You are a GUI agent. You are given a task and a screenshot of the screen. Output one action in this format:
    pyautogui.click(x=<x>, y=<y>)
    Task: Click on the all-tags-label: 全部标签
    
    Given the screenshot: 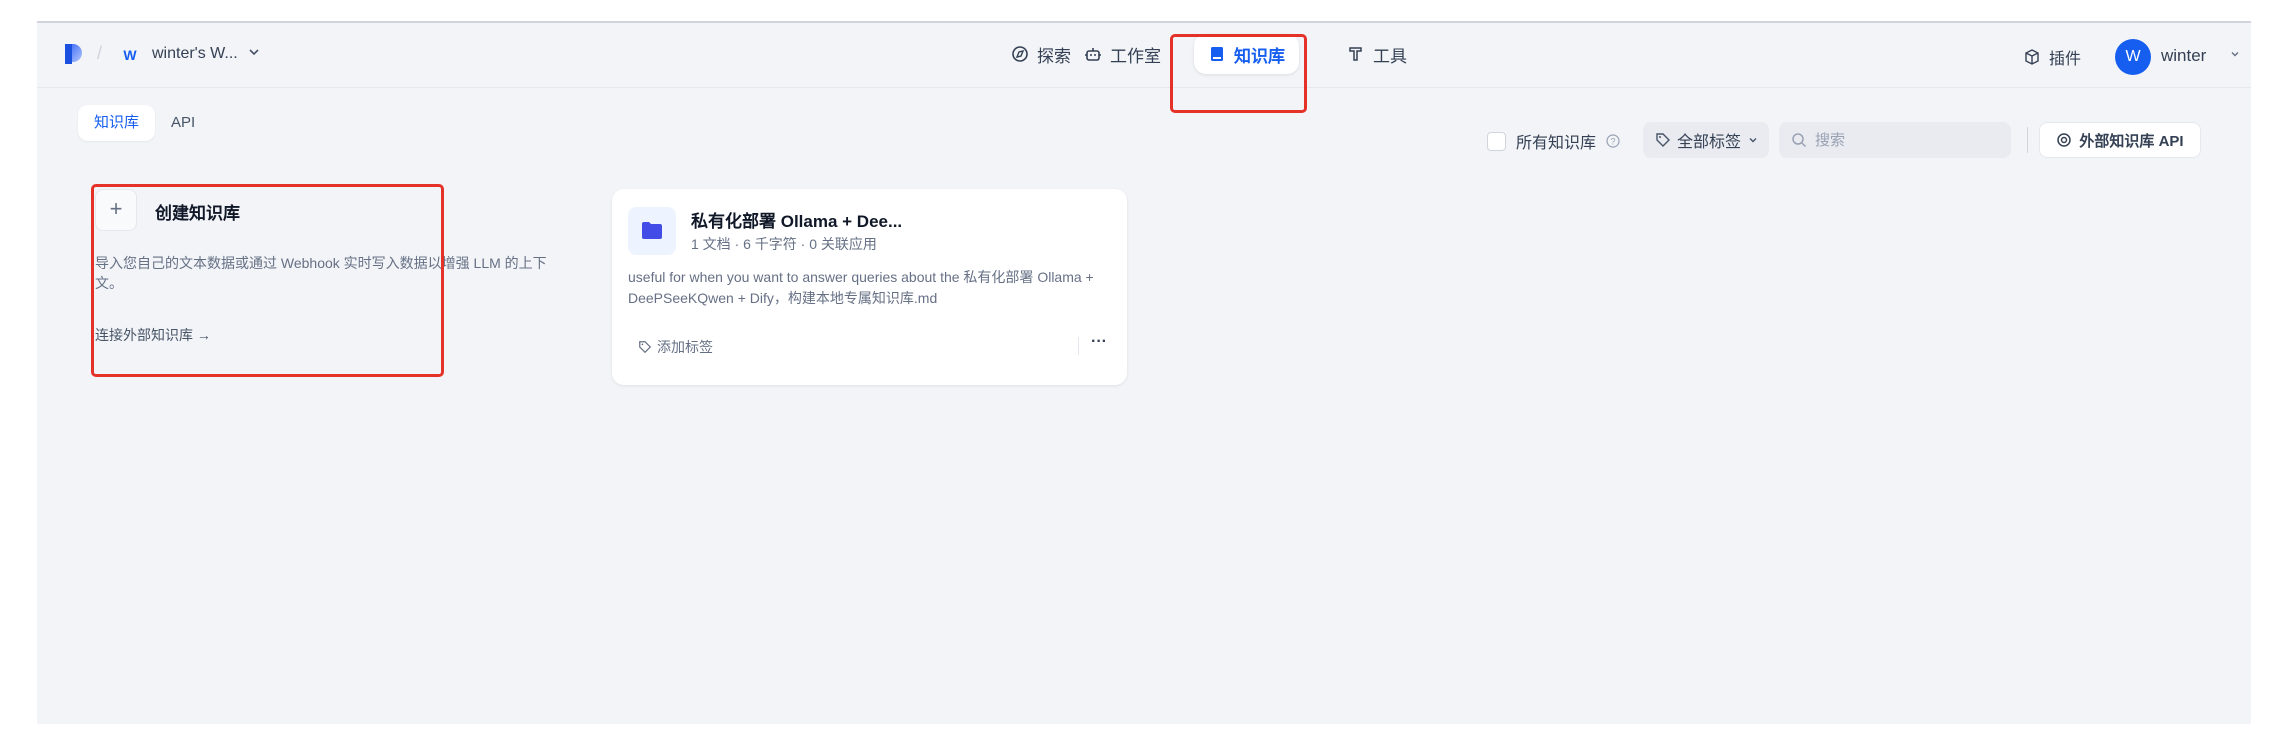 What is the action you would take?
    pyautogui.click(x=1709, y=142)
    